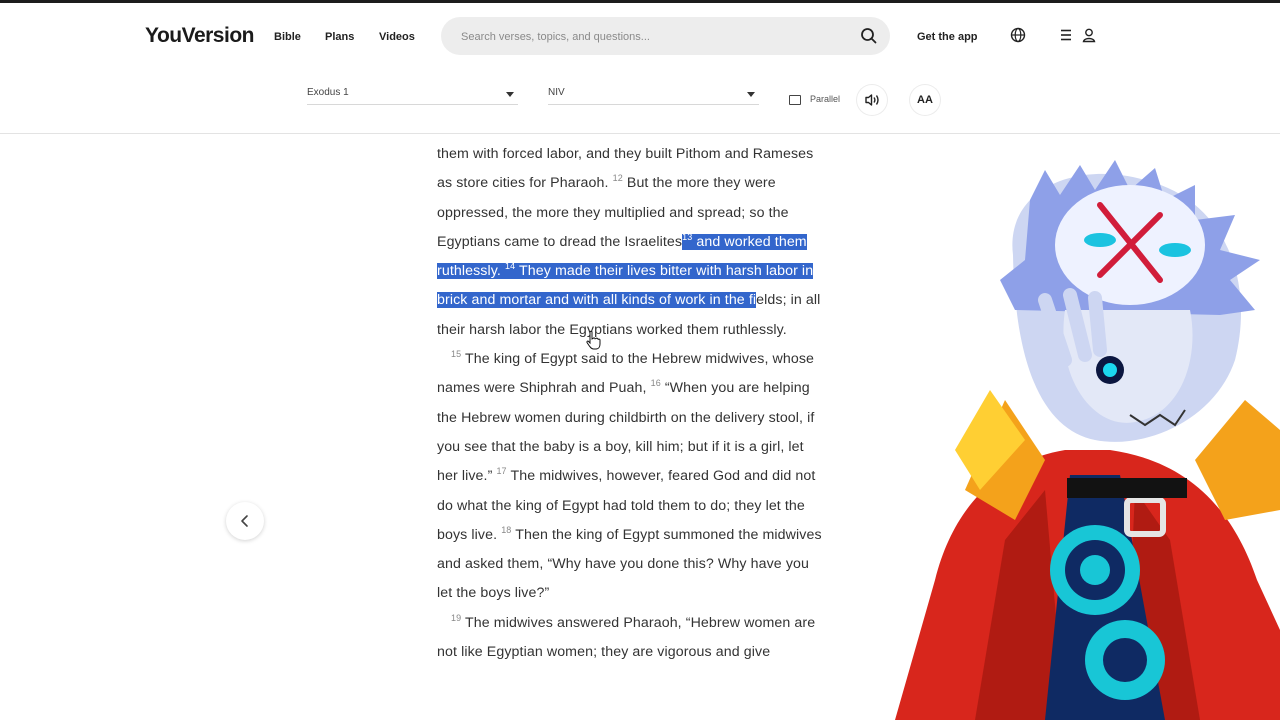  I want to click on search-icon, so click(869, 36).